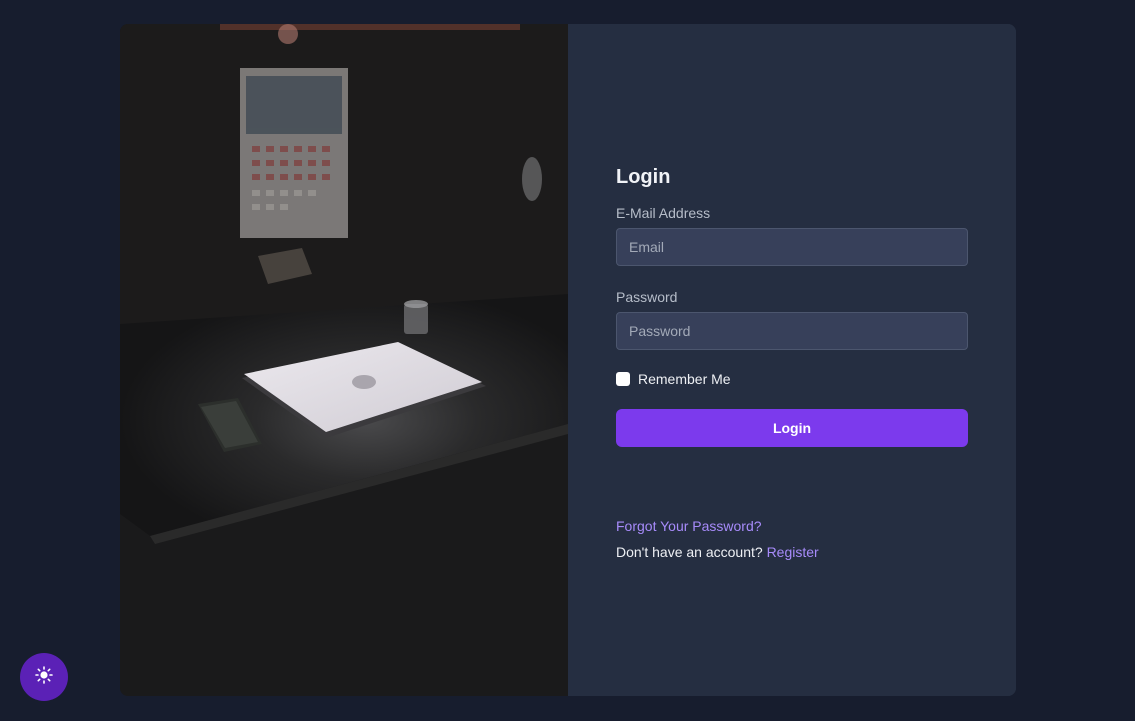  What do you see at coordinates (689, 552) in the screenshot?
I see `no-account-text: Don't have an account?` at bounding box center [689, 552].